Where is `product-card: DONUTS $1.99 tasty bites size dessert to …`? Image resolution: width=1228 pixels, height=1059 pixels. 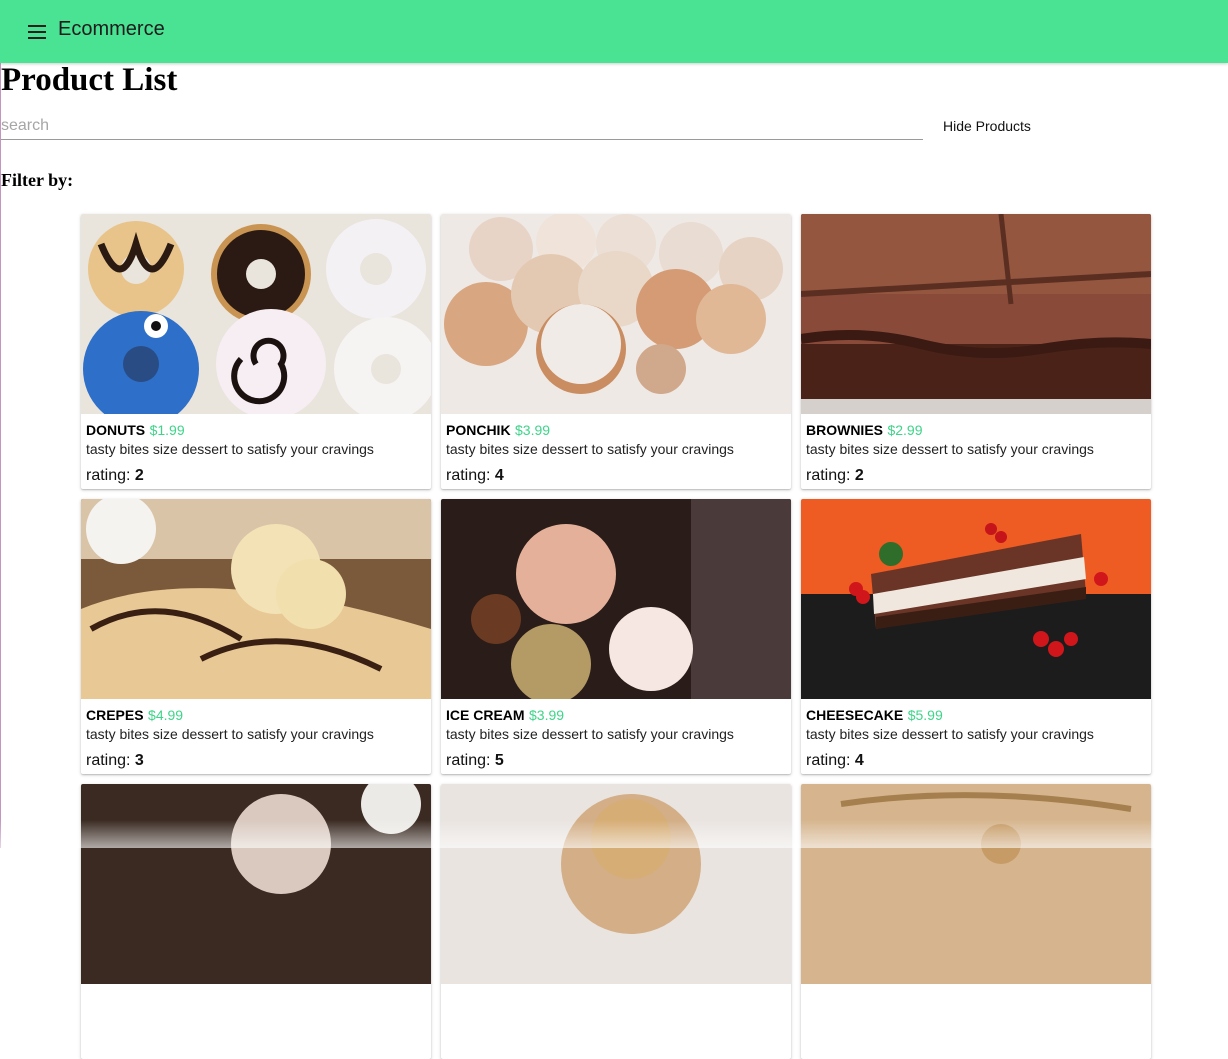 product-card: DONUTS $1.99 tasty bites size dessert to … is located at coordinates (256, 351).